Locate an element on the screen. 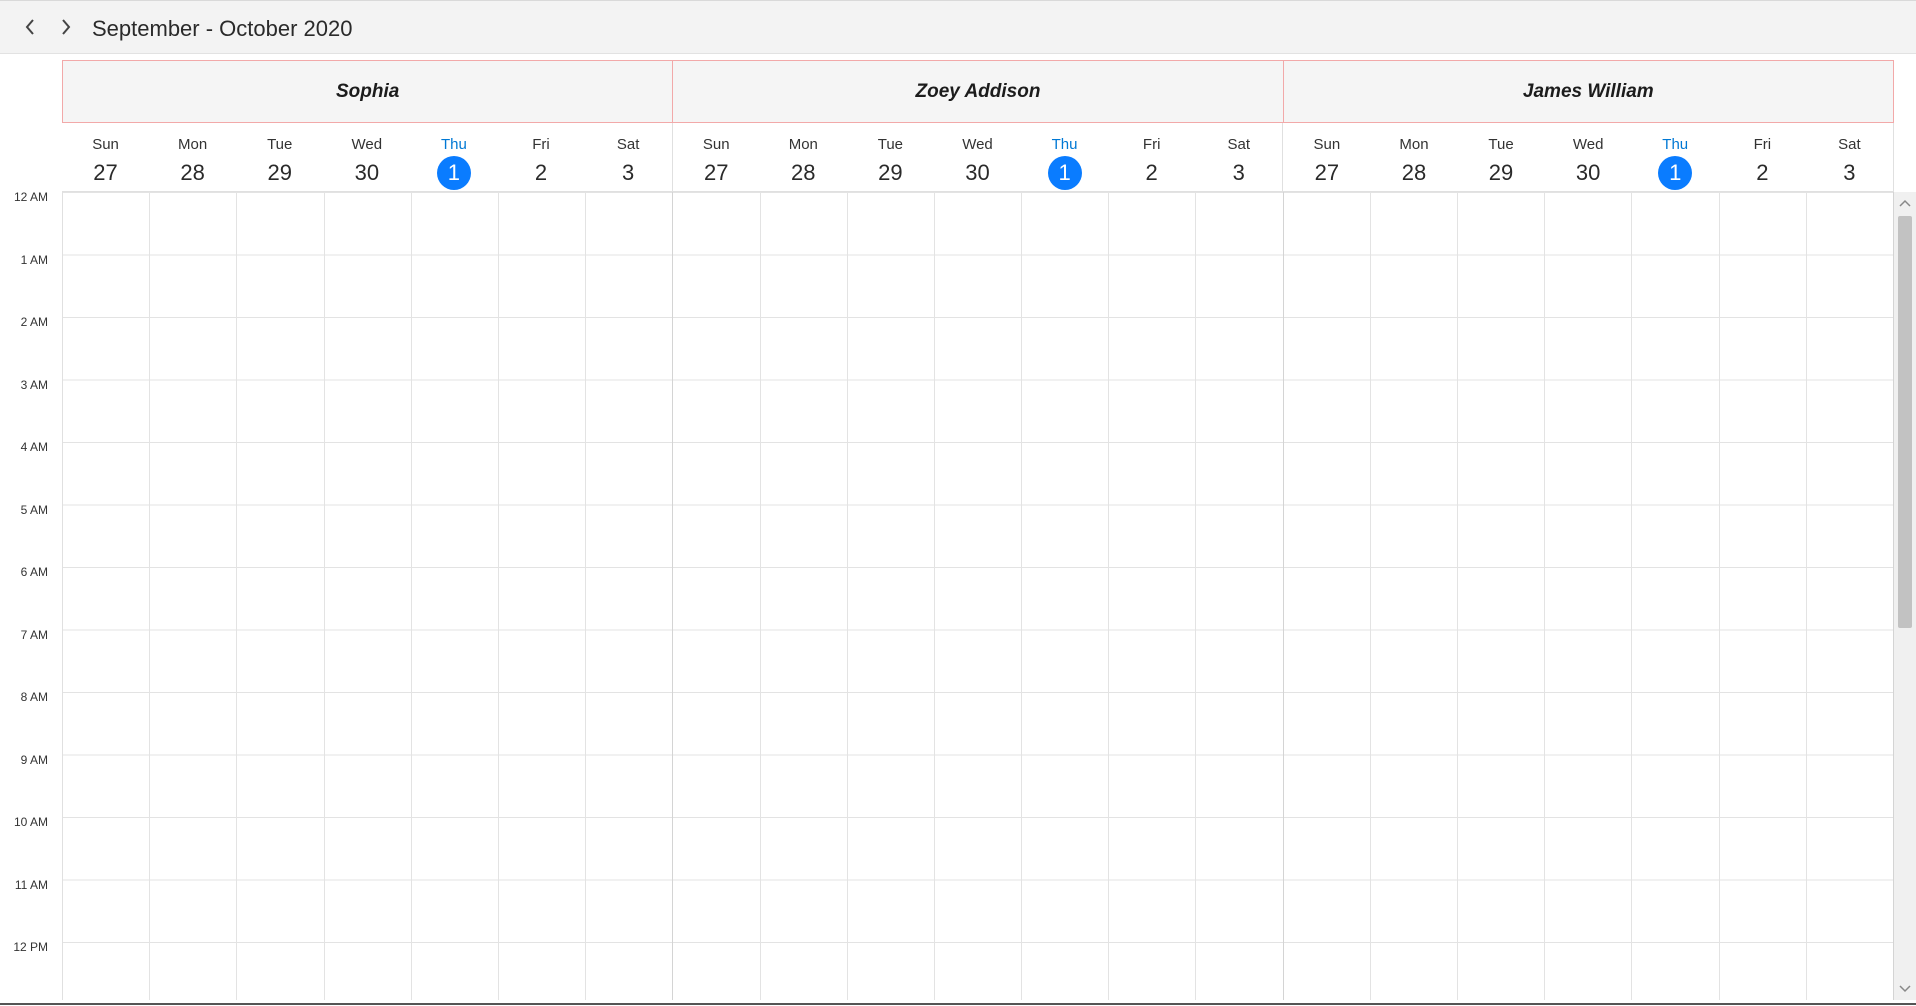 Image resolution: width=1916 pixels, height=1006 pixels. time-label: 12 AM is located at coordinates (30, 197).